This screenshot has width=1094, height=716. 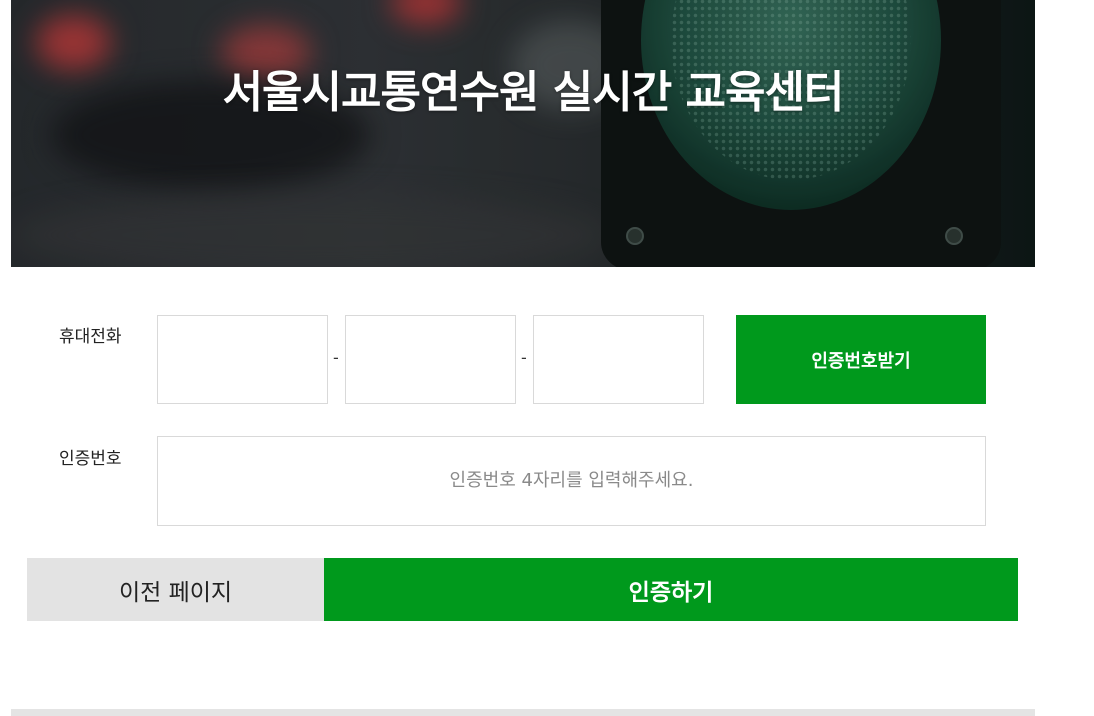 I want to click on verification-code-input, so click(x=571, y=481).